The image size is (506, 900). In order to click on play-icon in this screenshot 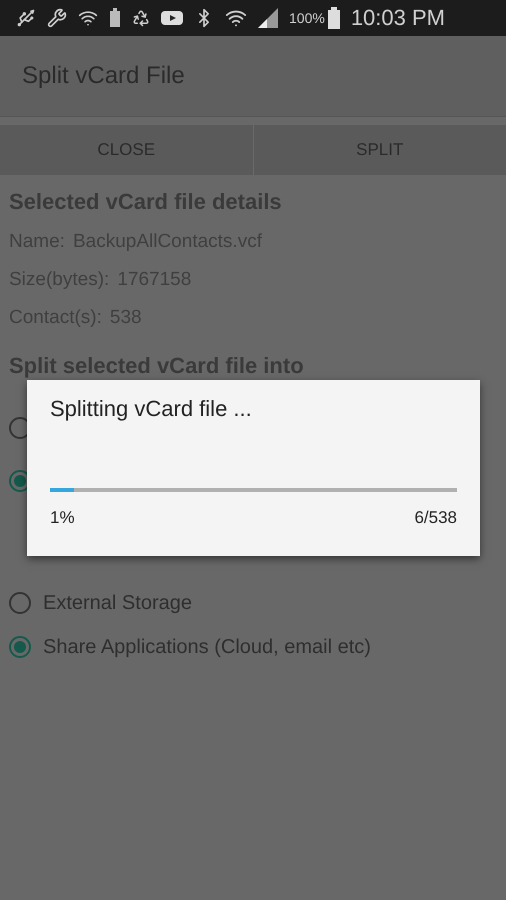, I will do `click(172, 18)`.